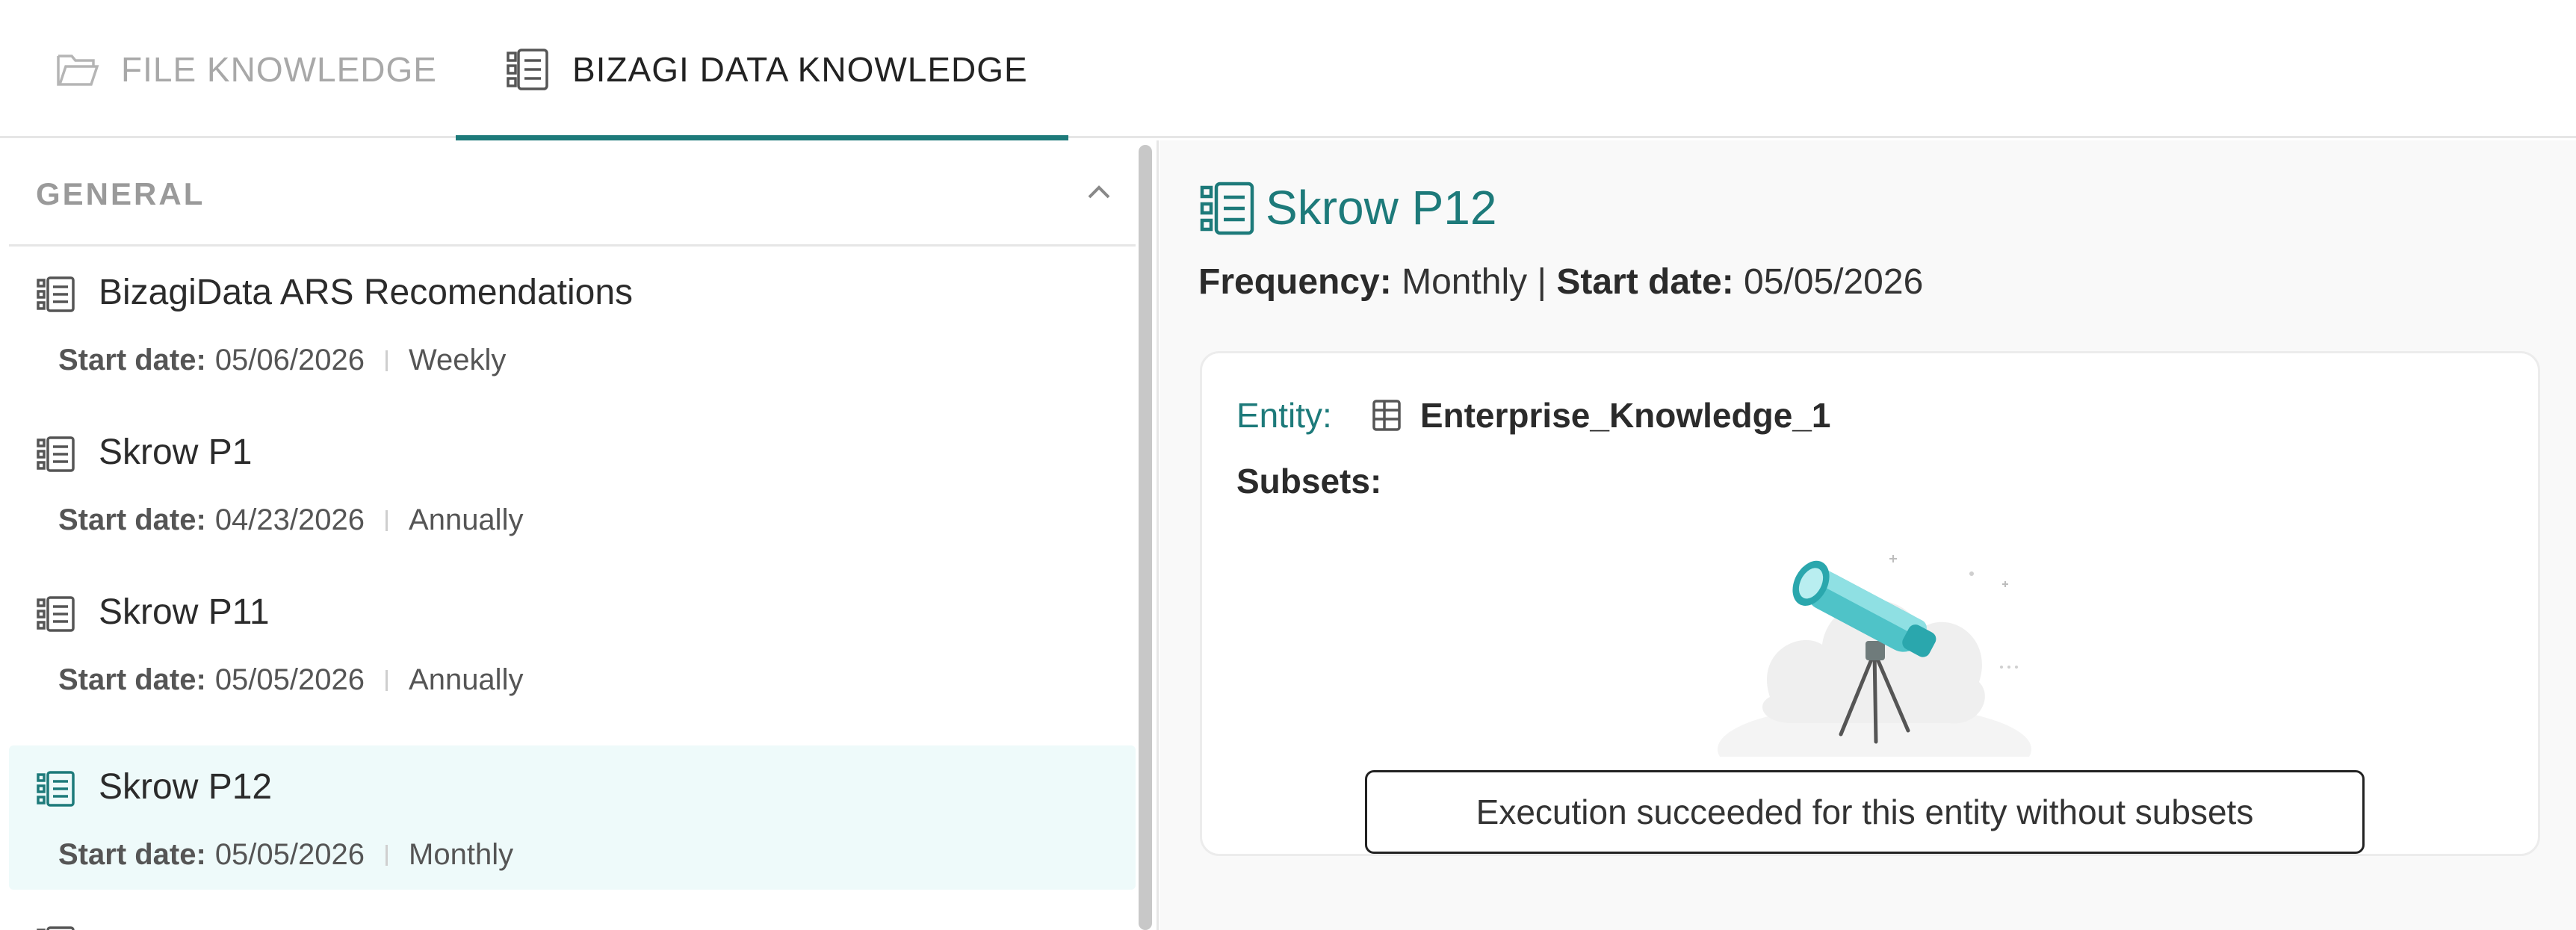  Describe the element at coordinates (572, 193) in the screenshot. I see `section-header-general: GENERAL` at that location.